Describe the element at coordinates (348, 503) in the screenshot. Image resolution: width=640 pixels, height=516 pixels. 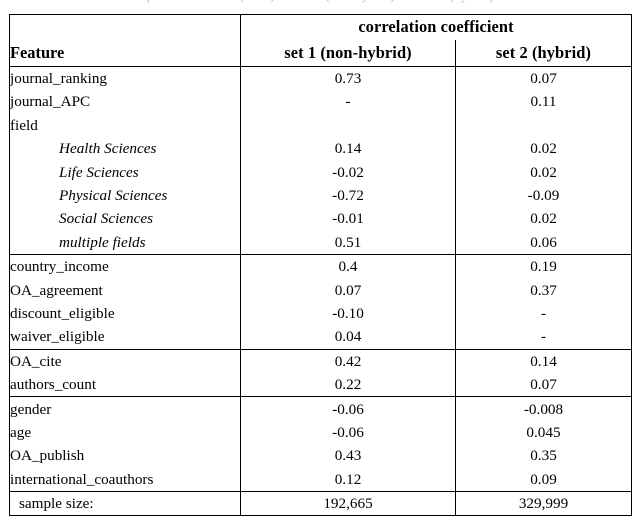
I see `set-1-value-cell: 192,665` at that location.